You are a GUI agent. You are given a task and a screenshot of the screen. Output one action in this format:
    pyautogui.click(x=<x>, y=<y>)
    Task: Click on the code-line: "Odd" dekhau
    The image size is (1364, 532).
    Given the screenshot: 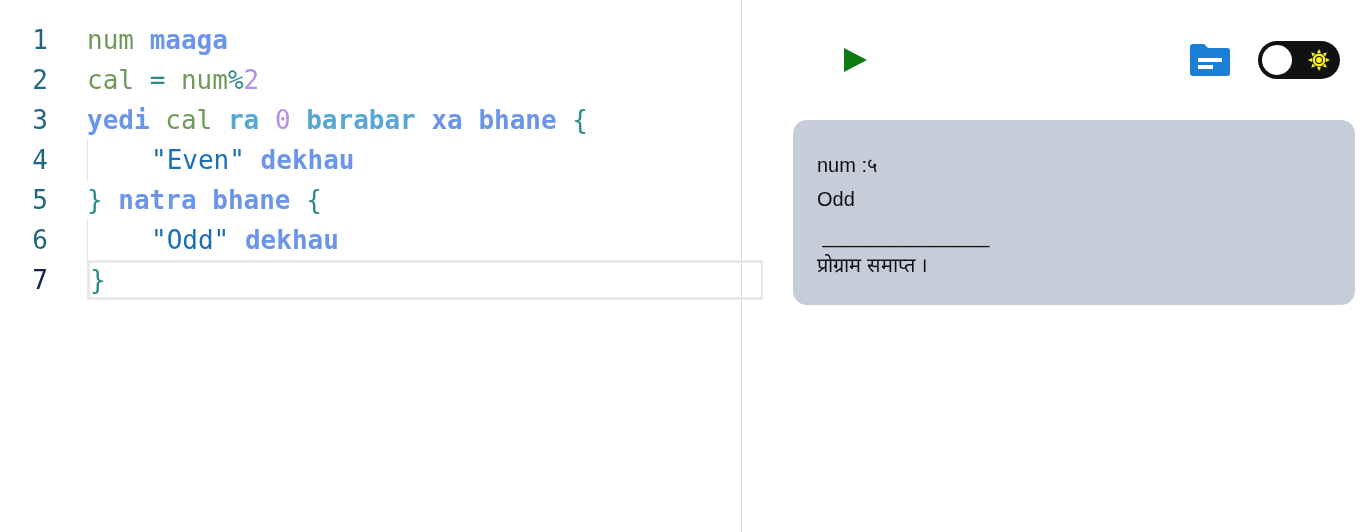 What is the action you would take?
    pyautogui.click(x=424, y=240)
    